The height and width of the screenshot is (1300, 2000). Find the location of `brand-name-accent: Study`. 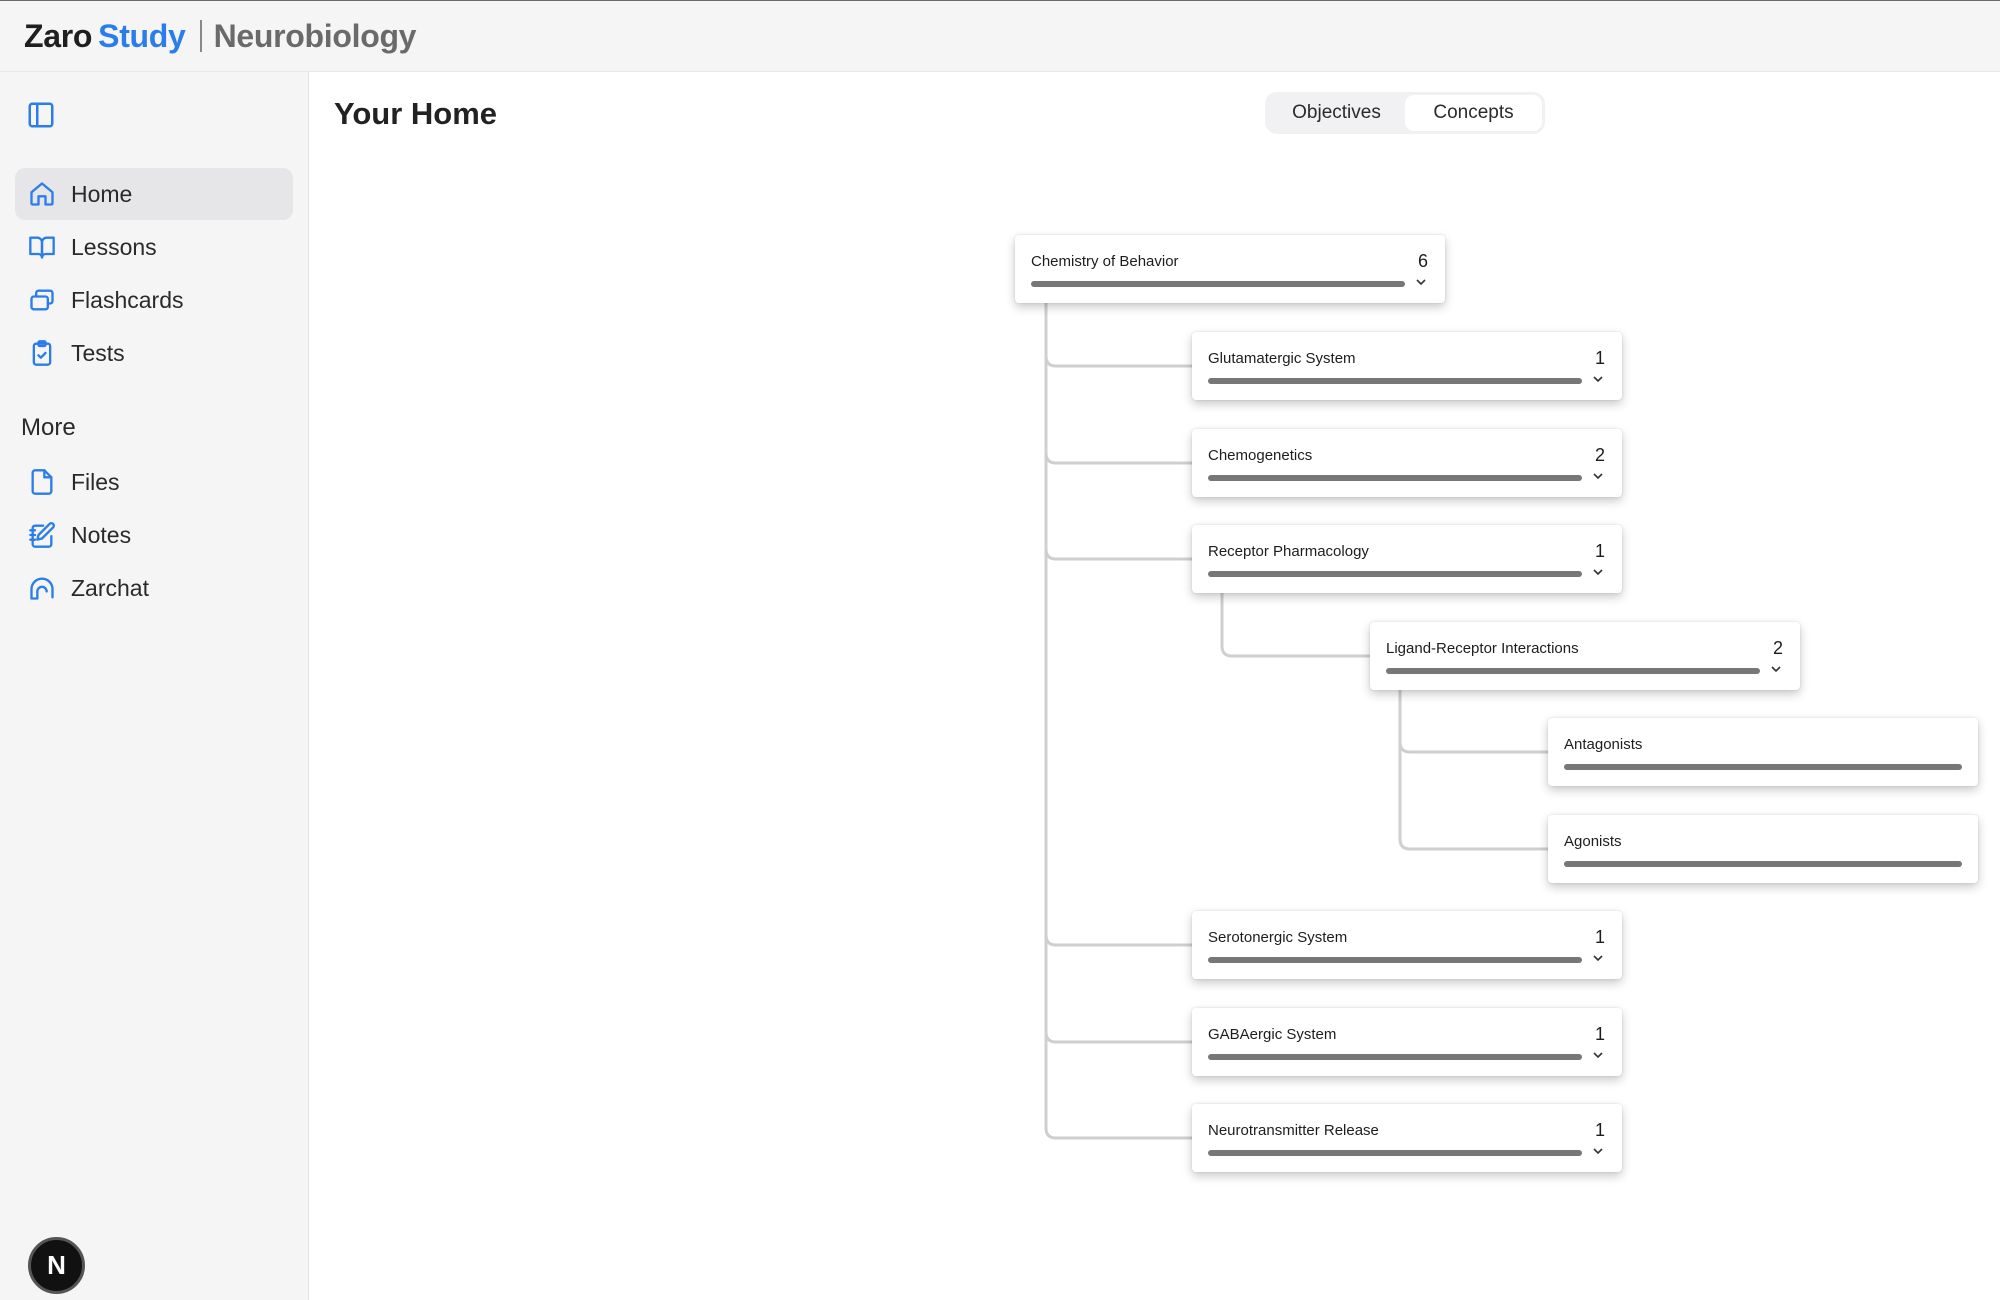

brand-name-accent: Study is located at coordinates (142, 35).